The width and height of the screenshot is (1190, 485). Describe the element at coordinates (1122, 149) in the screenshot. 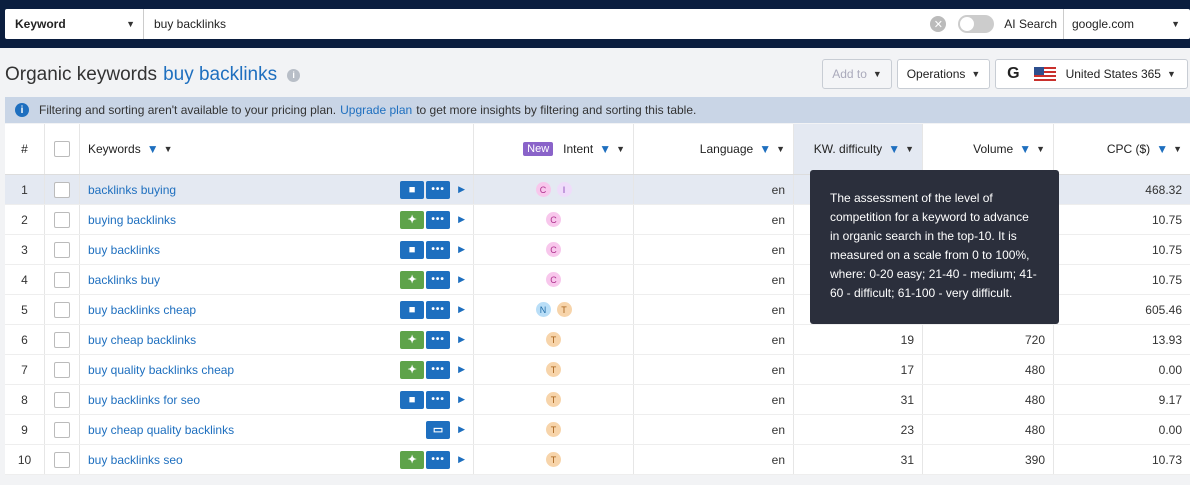

I see `column-cpc: CPC ($) ▼ ▼` at that location.